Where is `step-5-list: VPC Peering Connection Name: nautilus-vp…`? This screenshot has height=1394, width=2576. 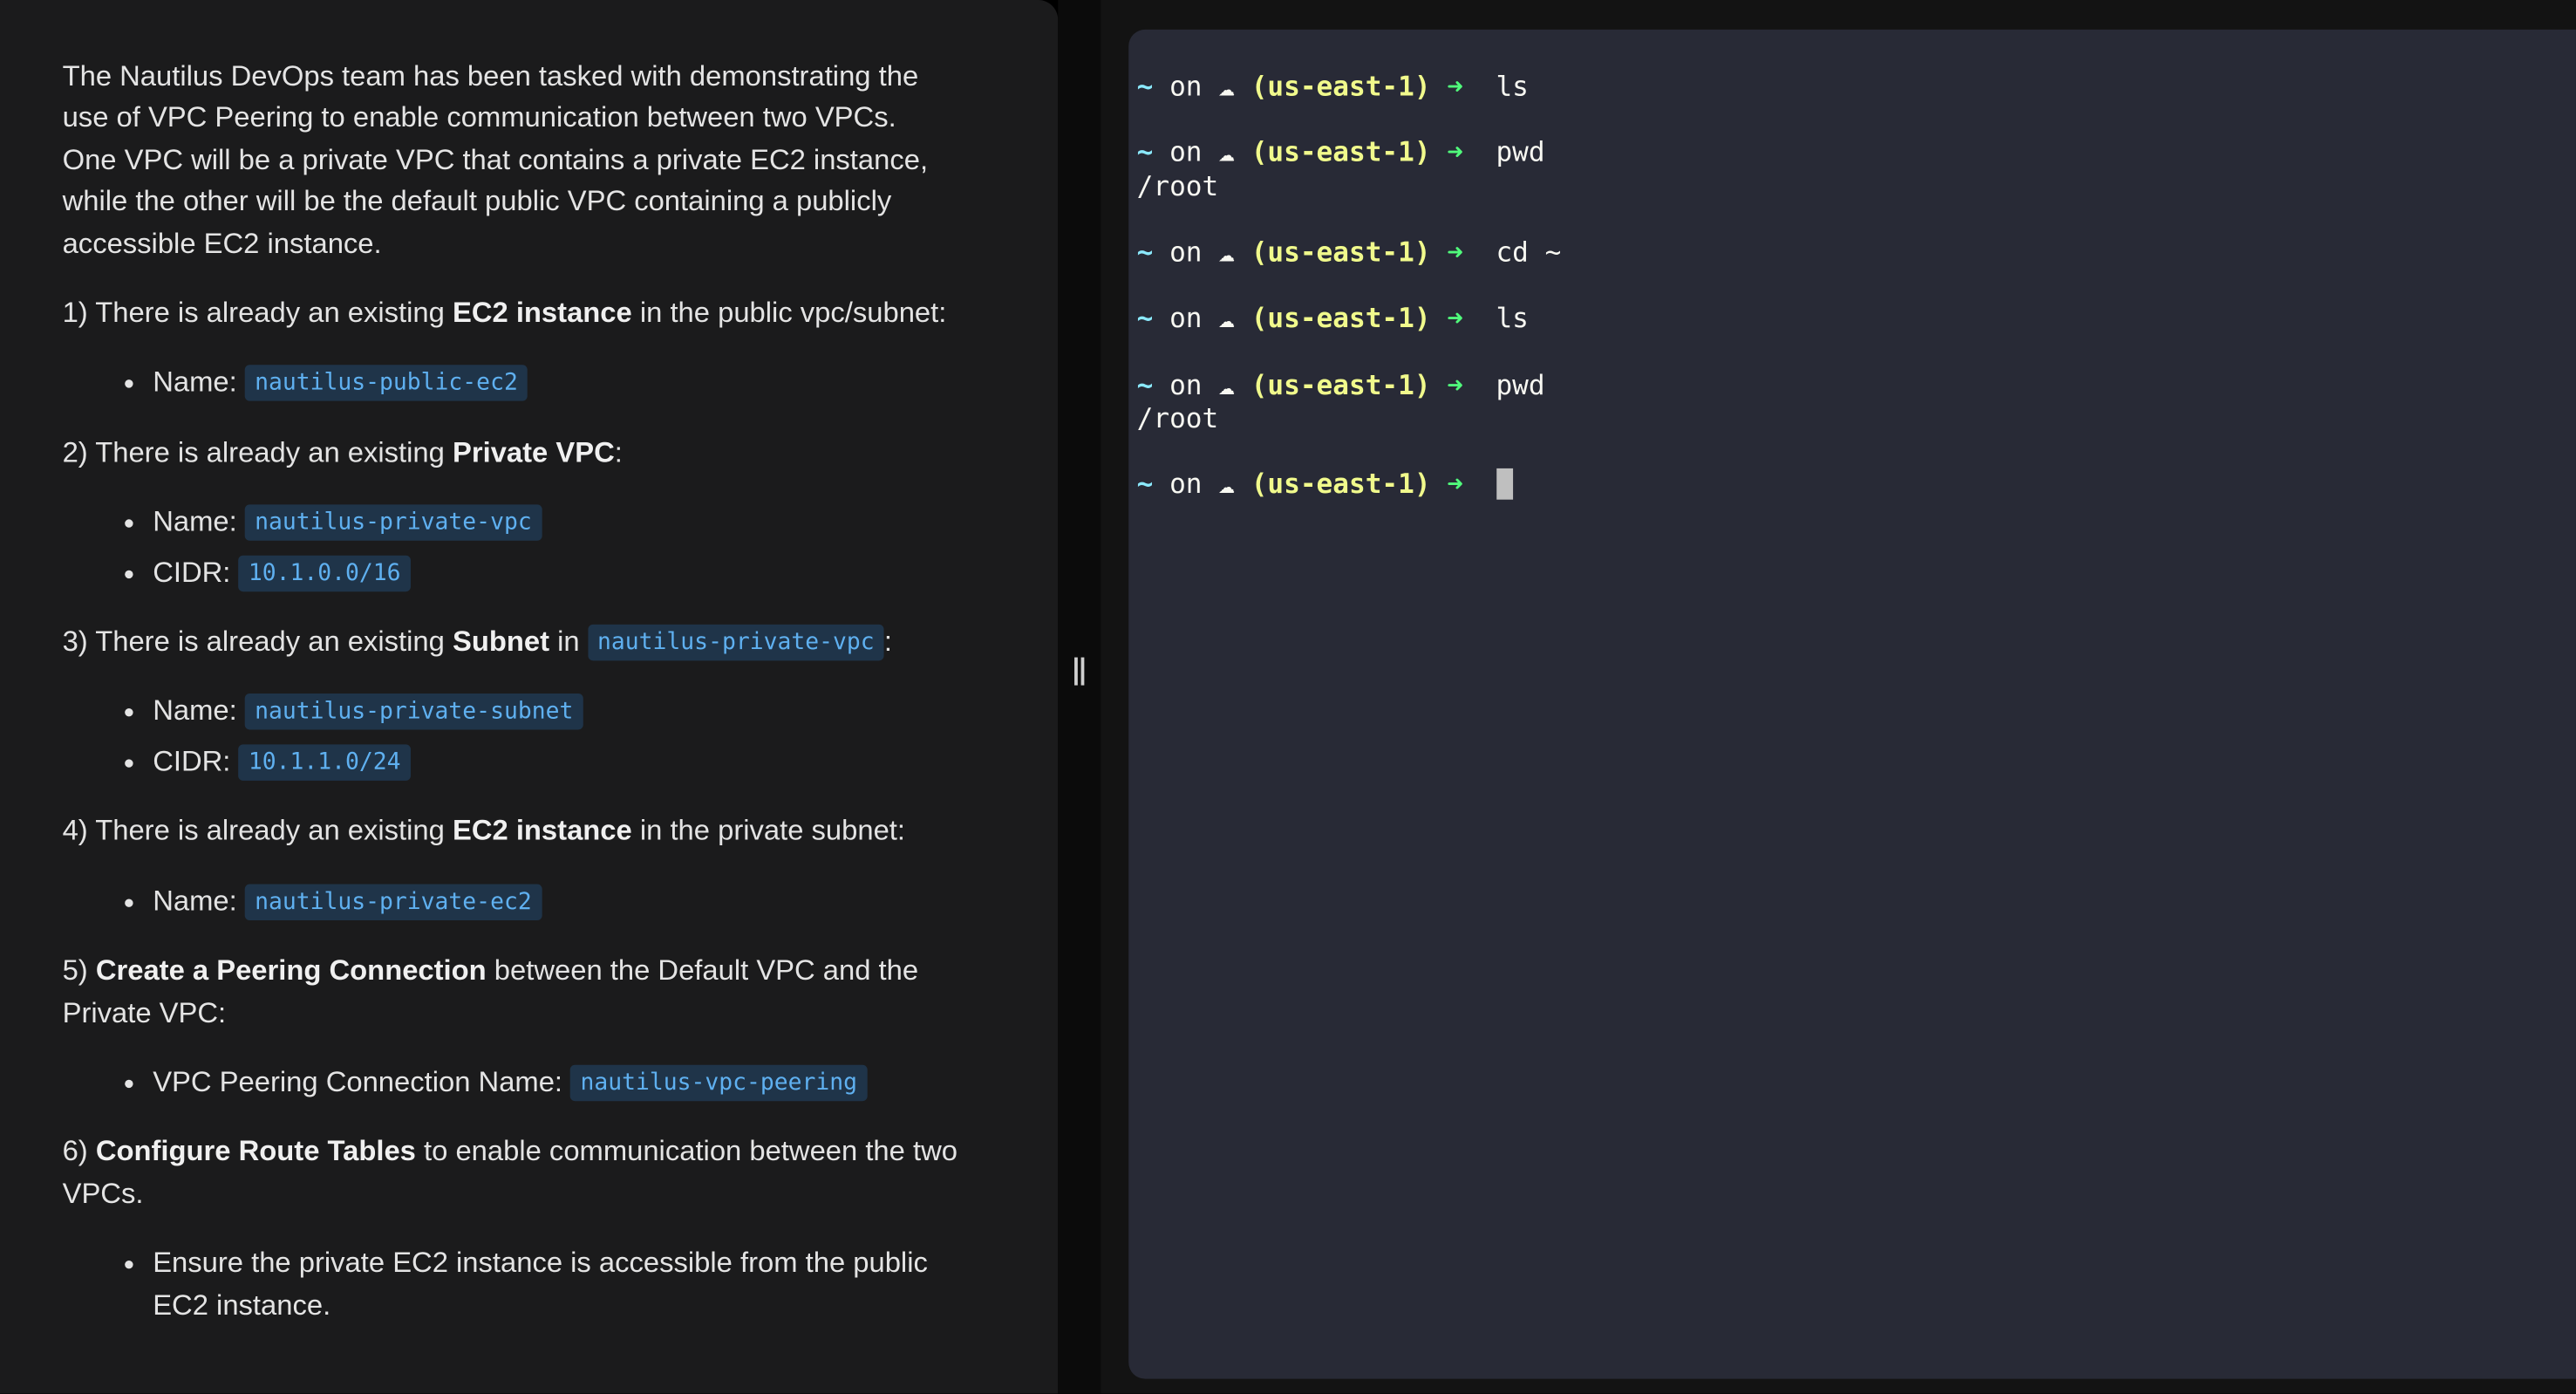
step-5-list: VPC Peering Connection Name: nautilus-vp… is located at coordinates (511, 1083).